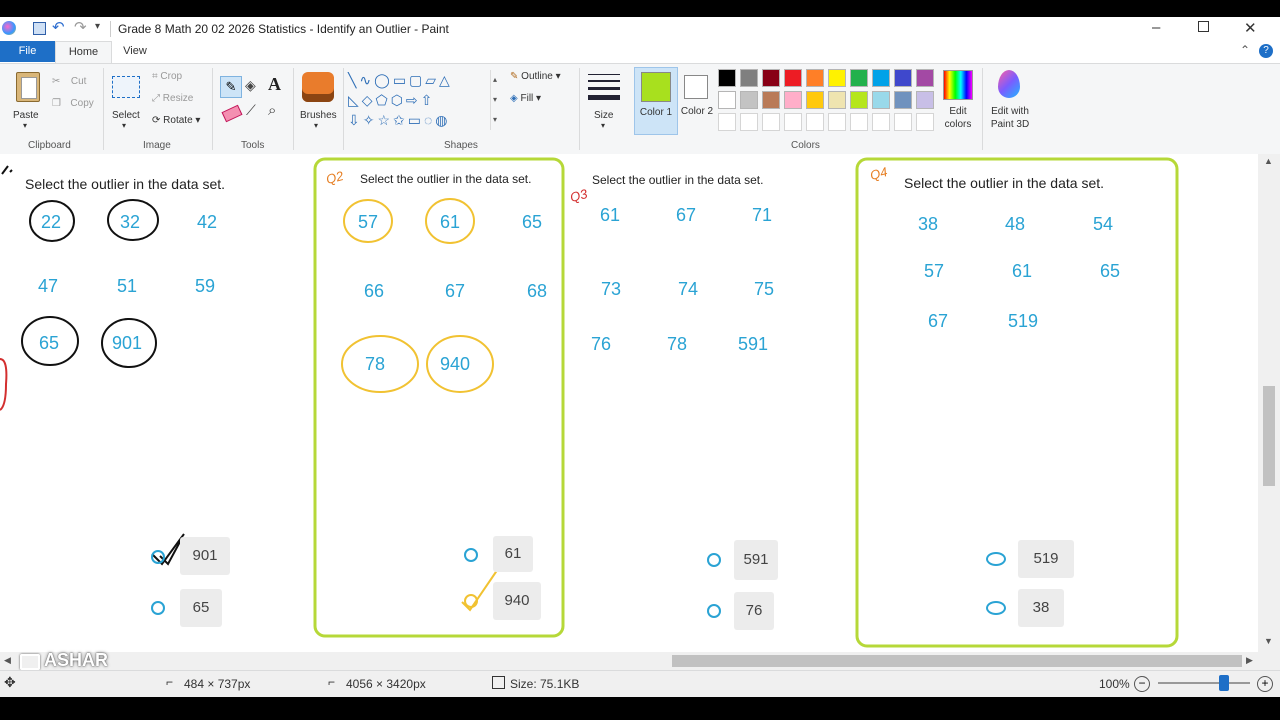 The height and width of the screenshot is (720, 1280). I want to click on edit-with-paint3d-button: Edit with Paint 3D, so click(1010, 101).